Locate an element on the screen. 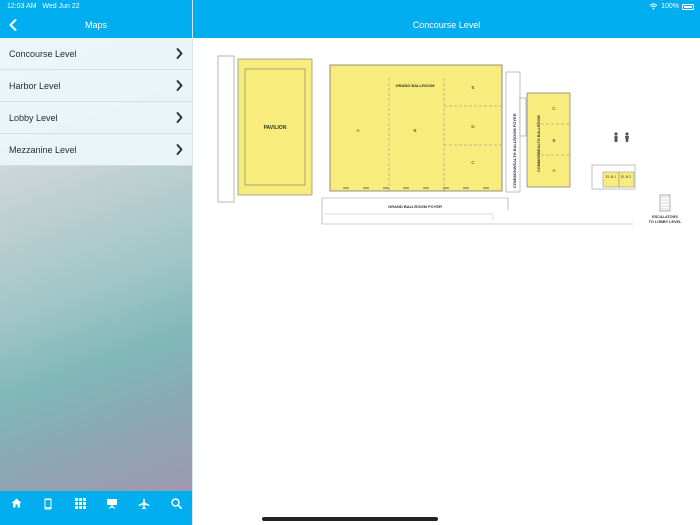 This screenshot has width=700, height=525. home-indicator is located at coordinates (350, 519).